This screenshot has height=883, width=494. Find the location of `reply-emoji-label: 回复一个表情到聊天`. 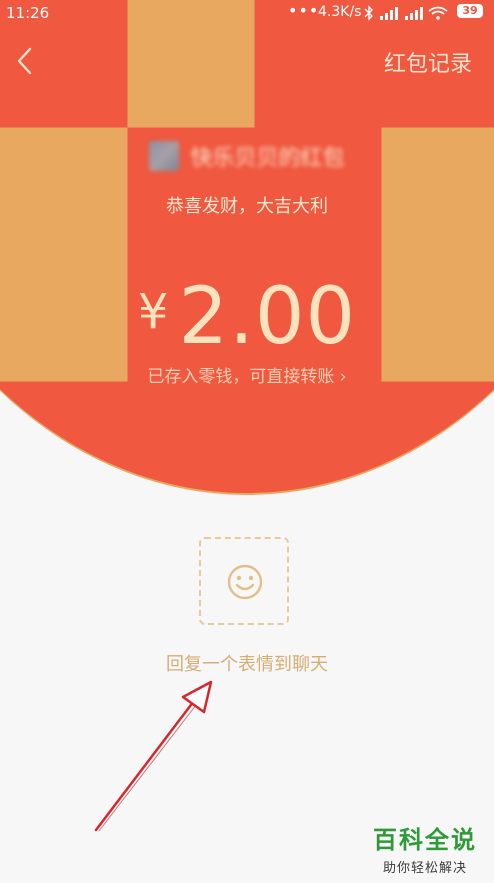

reply-emoji-label: 回复一个表情到聊天 is located at coordinates (247, 663).